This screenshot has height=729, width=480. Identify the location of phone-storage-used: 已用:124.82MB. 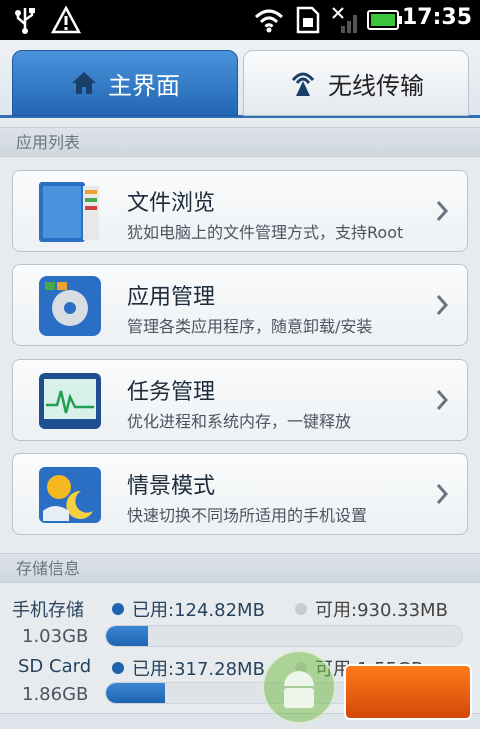
(188, 609).